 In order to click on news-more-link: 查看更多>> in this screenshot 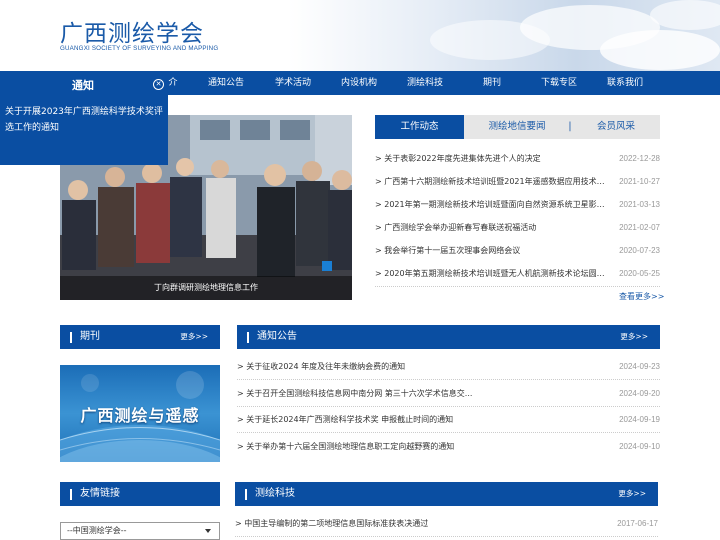, I will do `click(641, 296)`.